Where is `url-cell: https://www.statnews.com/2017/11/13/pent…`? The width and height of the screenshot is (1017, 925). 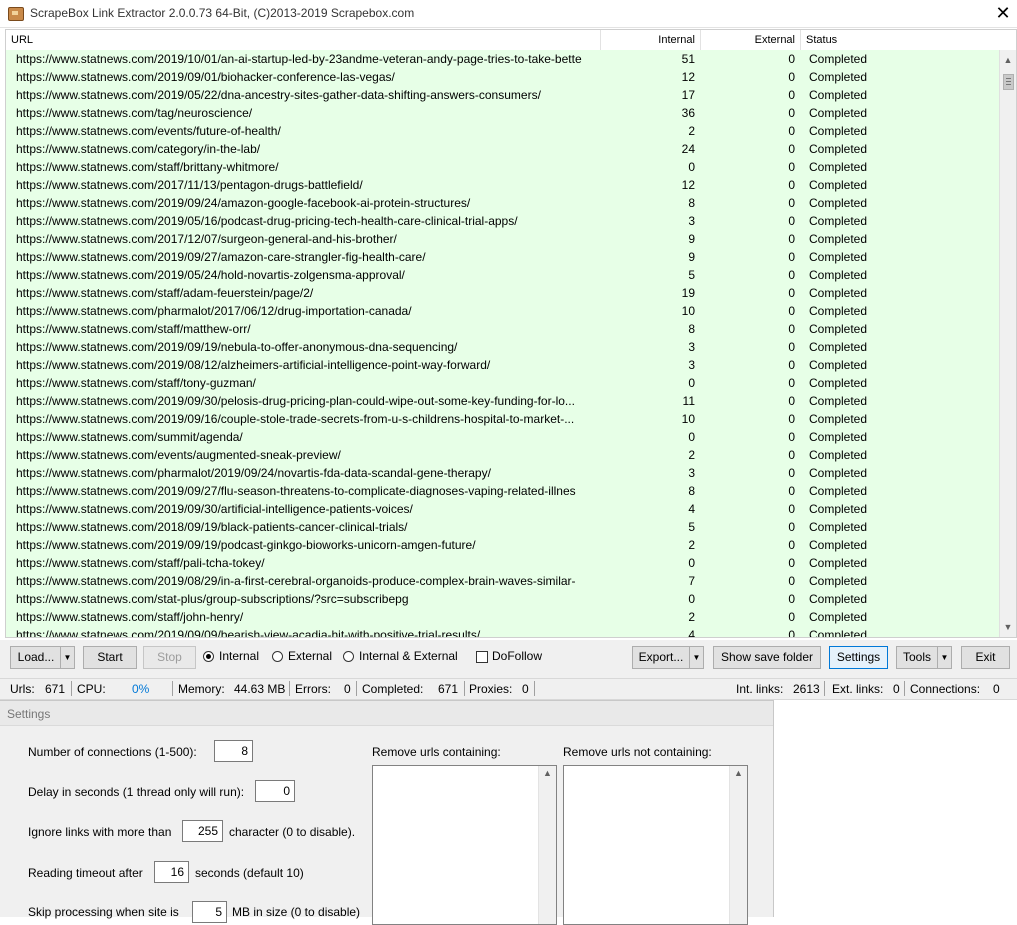
url-cell: https://www.statnews.com/2017/11/13/pent… is located at coordinates (189, 185).